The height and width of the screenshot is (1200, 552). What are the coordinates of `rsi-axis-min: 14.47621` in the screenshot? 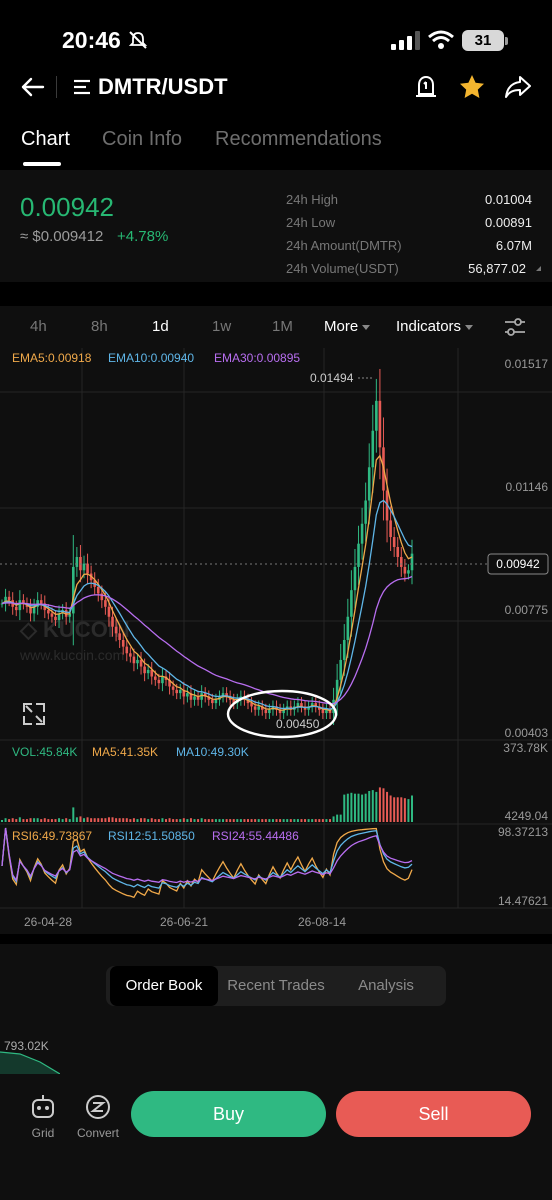 It's located at (523, 901).